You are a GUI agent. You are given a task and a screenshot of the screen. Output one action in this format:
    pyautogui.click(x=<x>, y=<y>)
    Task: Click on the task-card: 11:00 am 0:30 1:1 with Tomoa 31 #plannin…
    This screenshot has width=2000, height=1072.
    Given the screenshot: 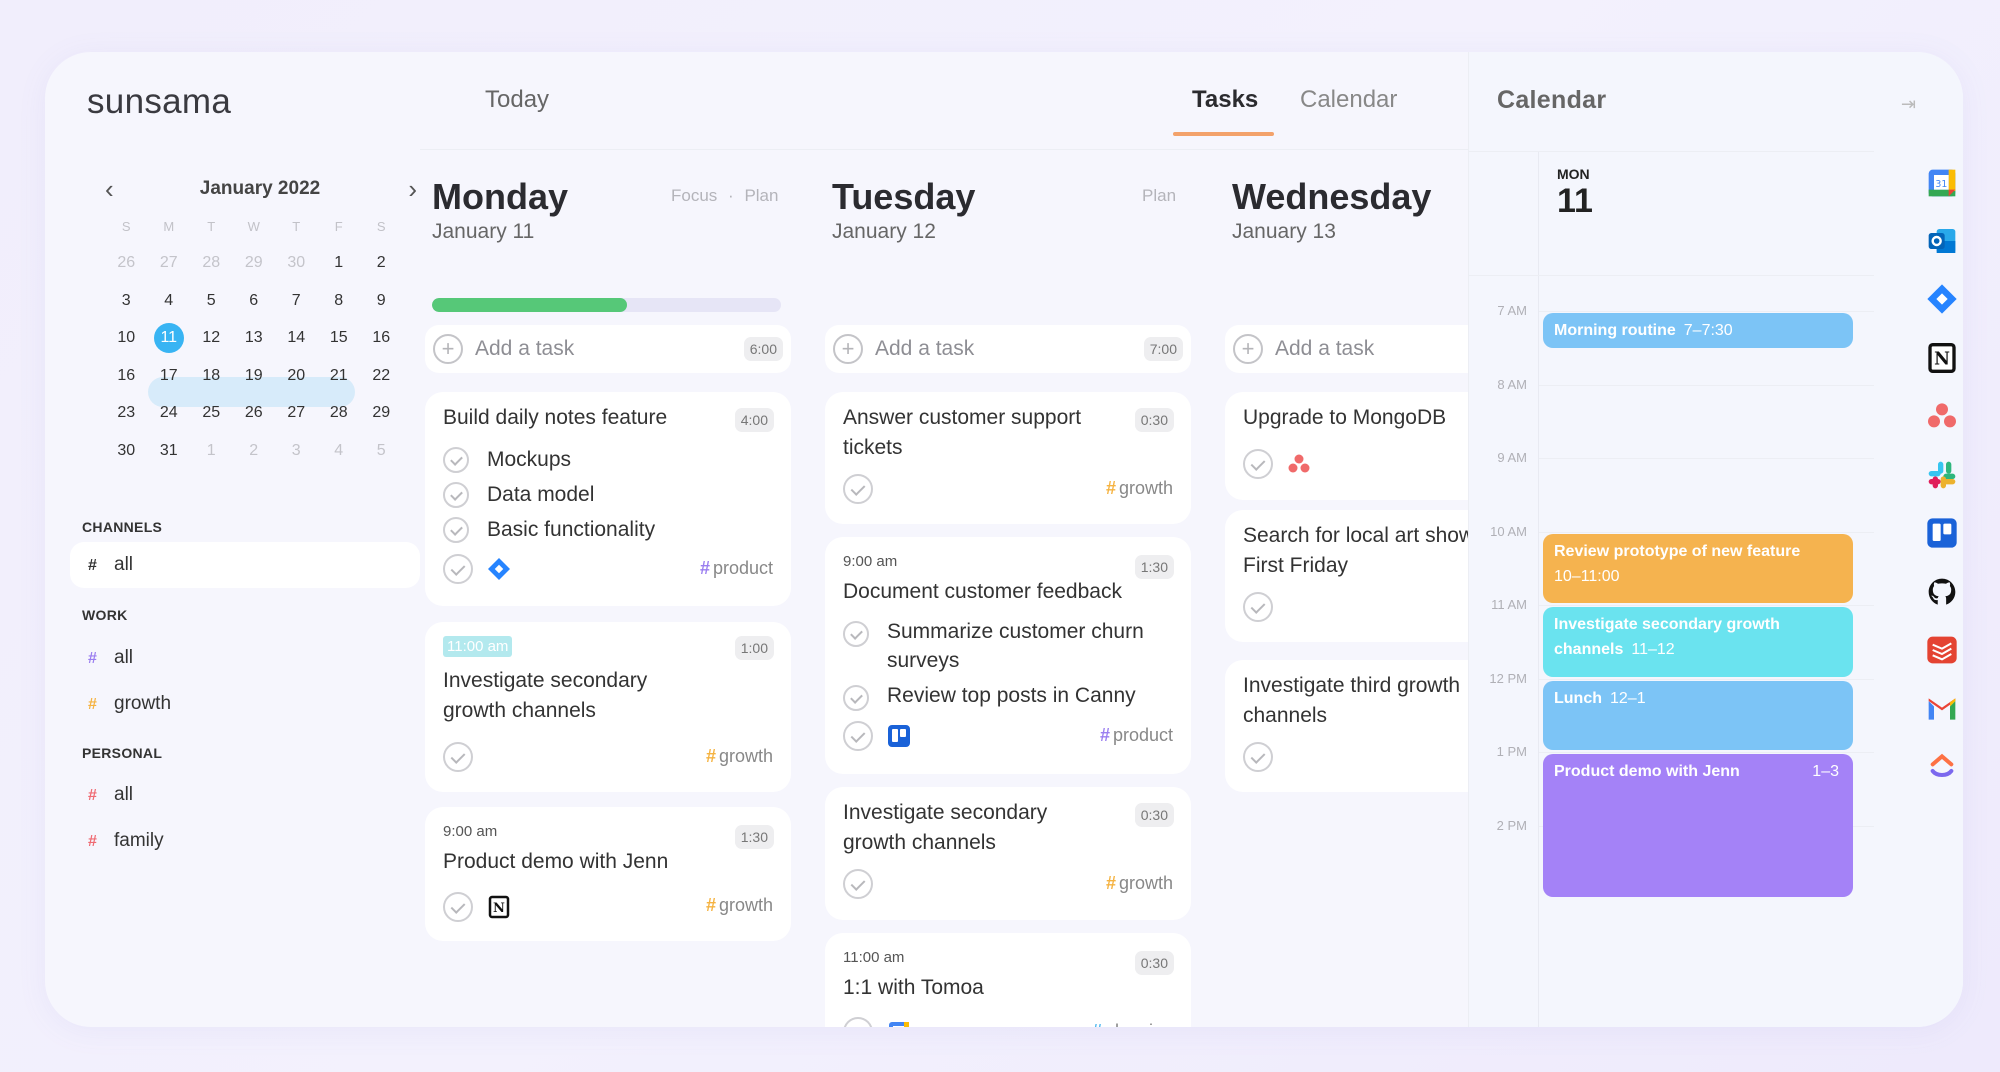 What is the action you would take?
    pyautogui.click(x=1008, y=980)
    